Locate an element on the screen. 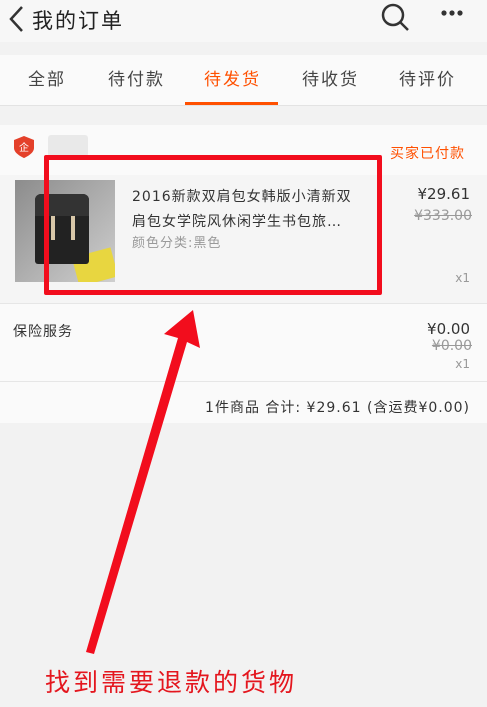 The image size is (487, 707). insurance-price: ¥0.00 is located at coordinates (448, 329).